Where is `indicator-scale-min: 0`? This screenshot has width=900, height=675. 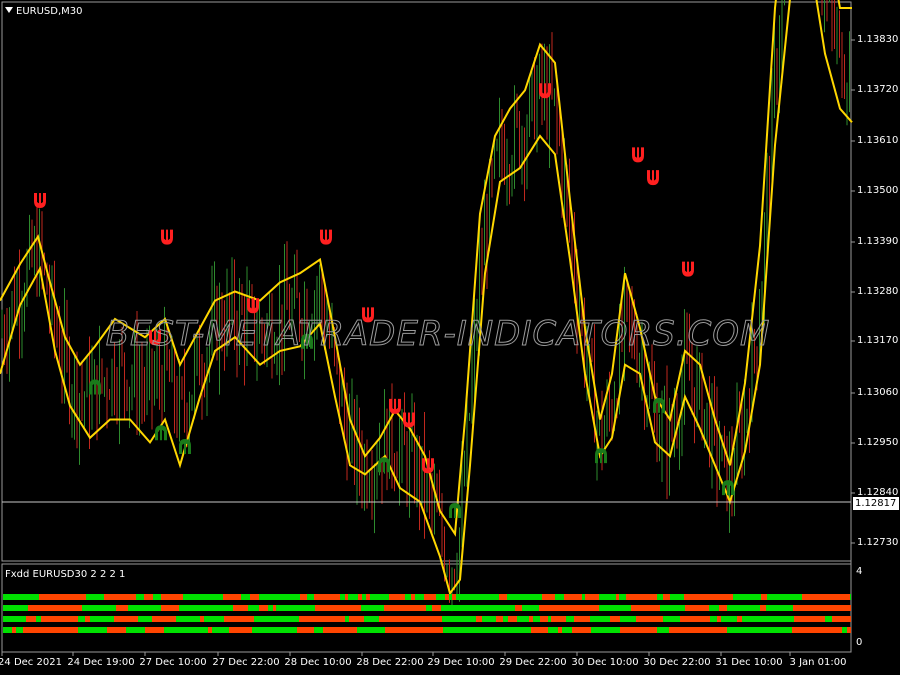
indicator-scale-min: 0 is located at coordinates (859, 642).